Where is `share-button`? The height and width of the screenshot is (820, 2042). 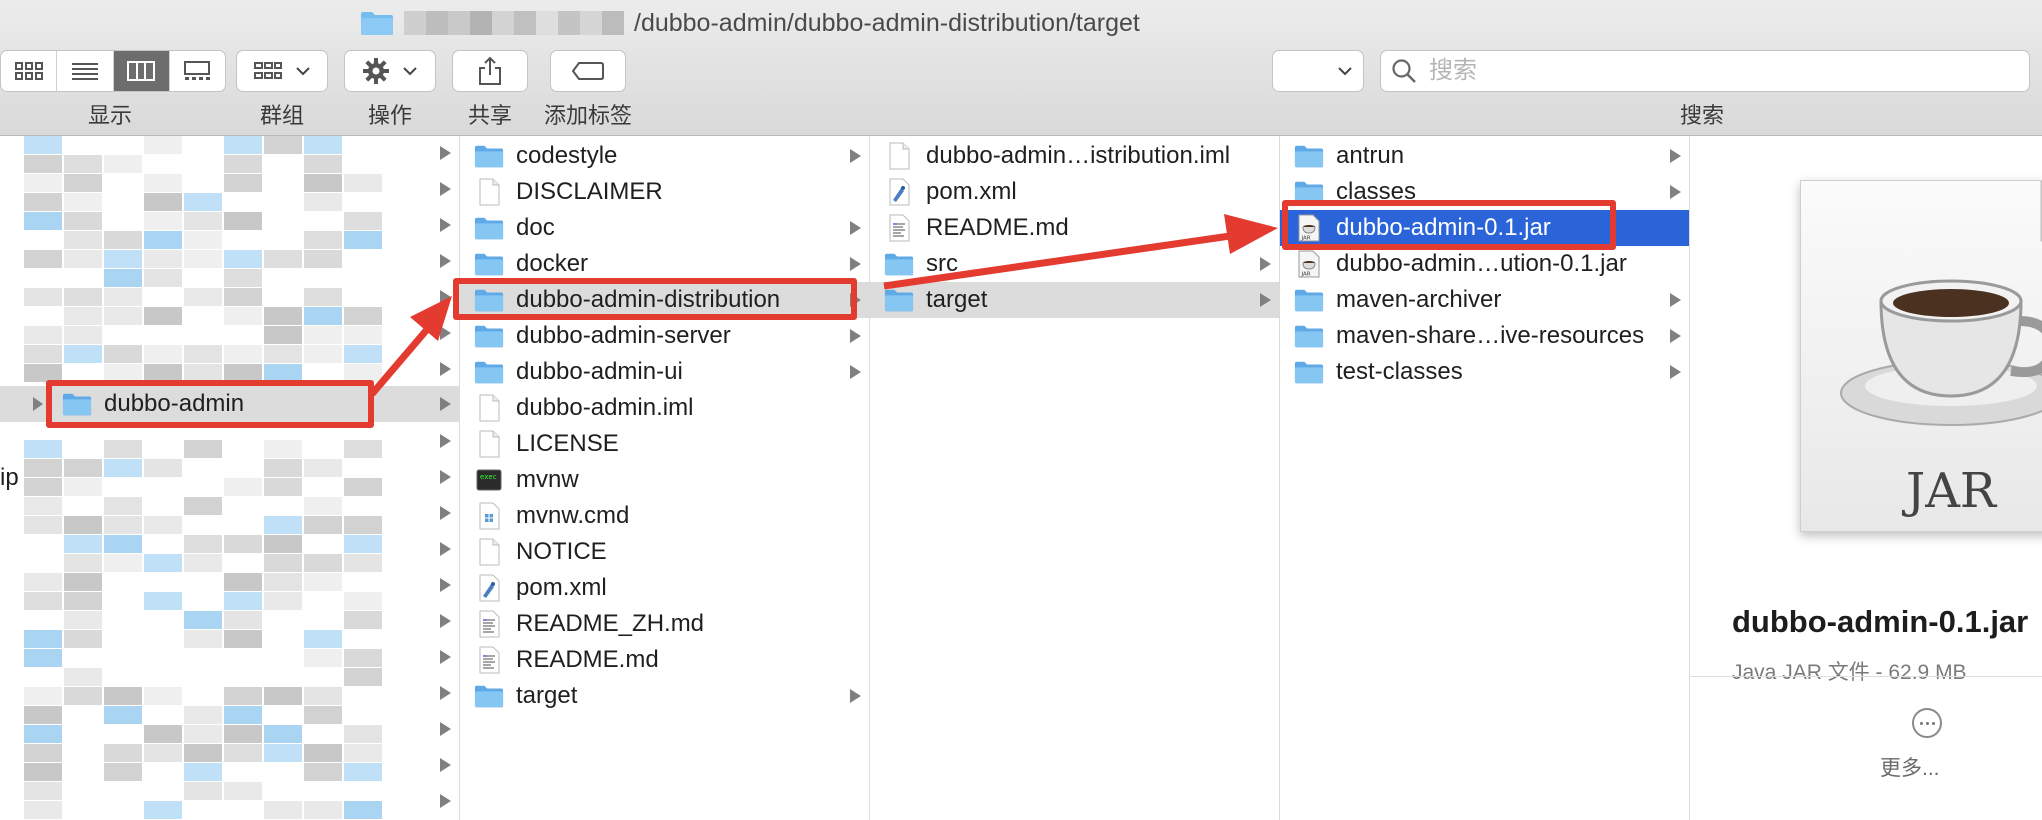 share-button is located at coordinates (490, 71).